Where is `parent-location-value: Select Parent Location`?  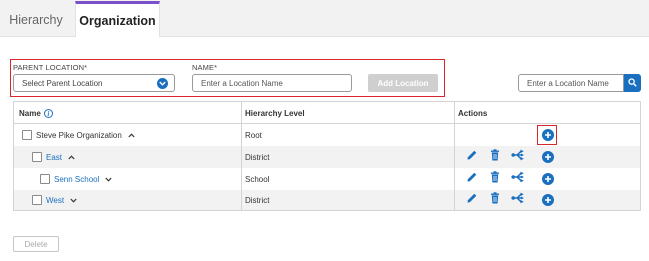 parent-location-value: Select Parent Location is located at coordinates (62, 83).